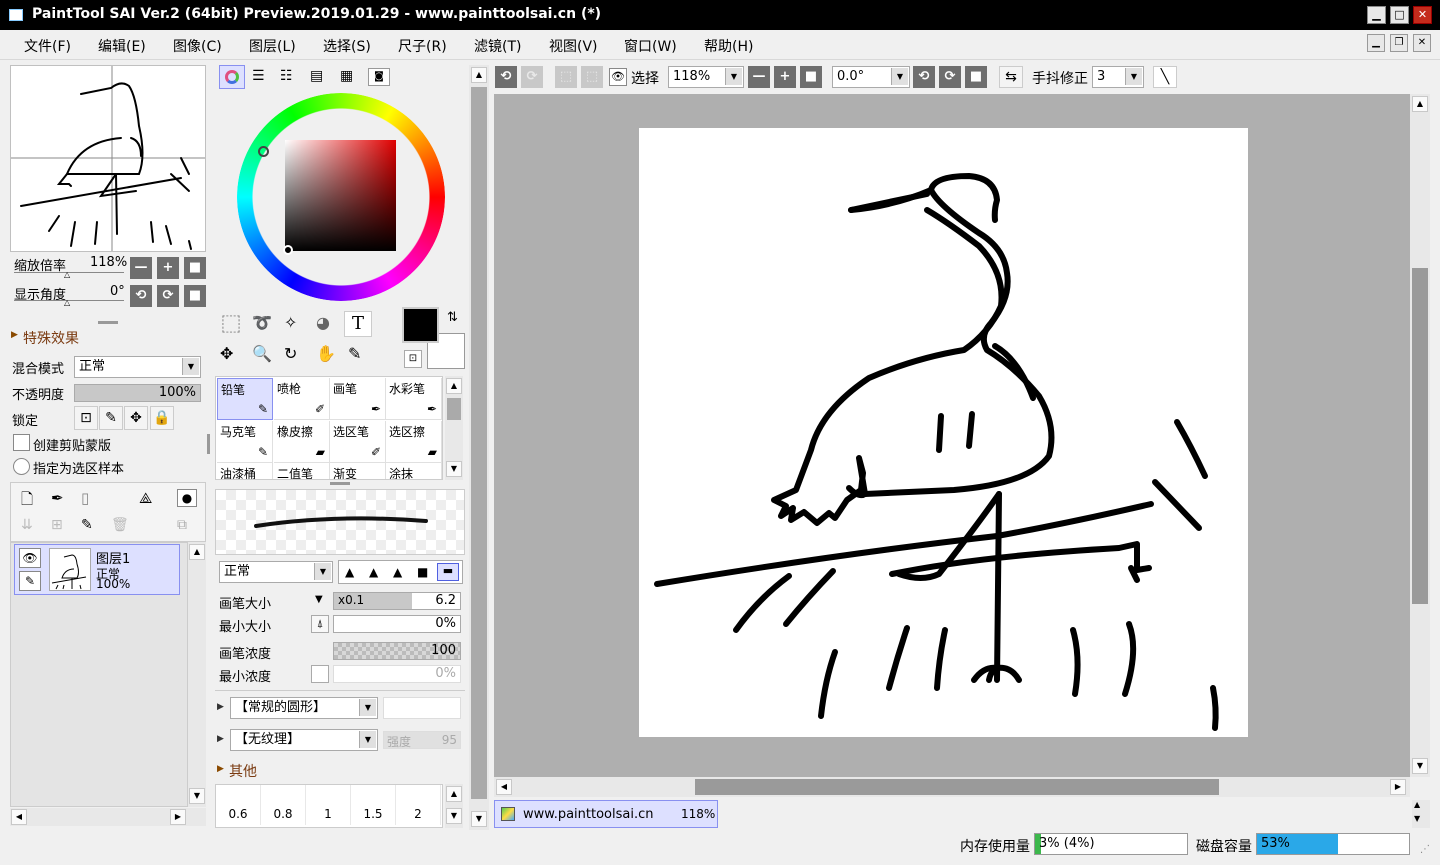 This screenshot has width=1440, height=865. What do you see at coordinates (67, 302) in the screenshot?
I see `angle-slider-thumb: △` at bounding box center [67, 302].